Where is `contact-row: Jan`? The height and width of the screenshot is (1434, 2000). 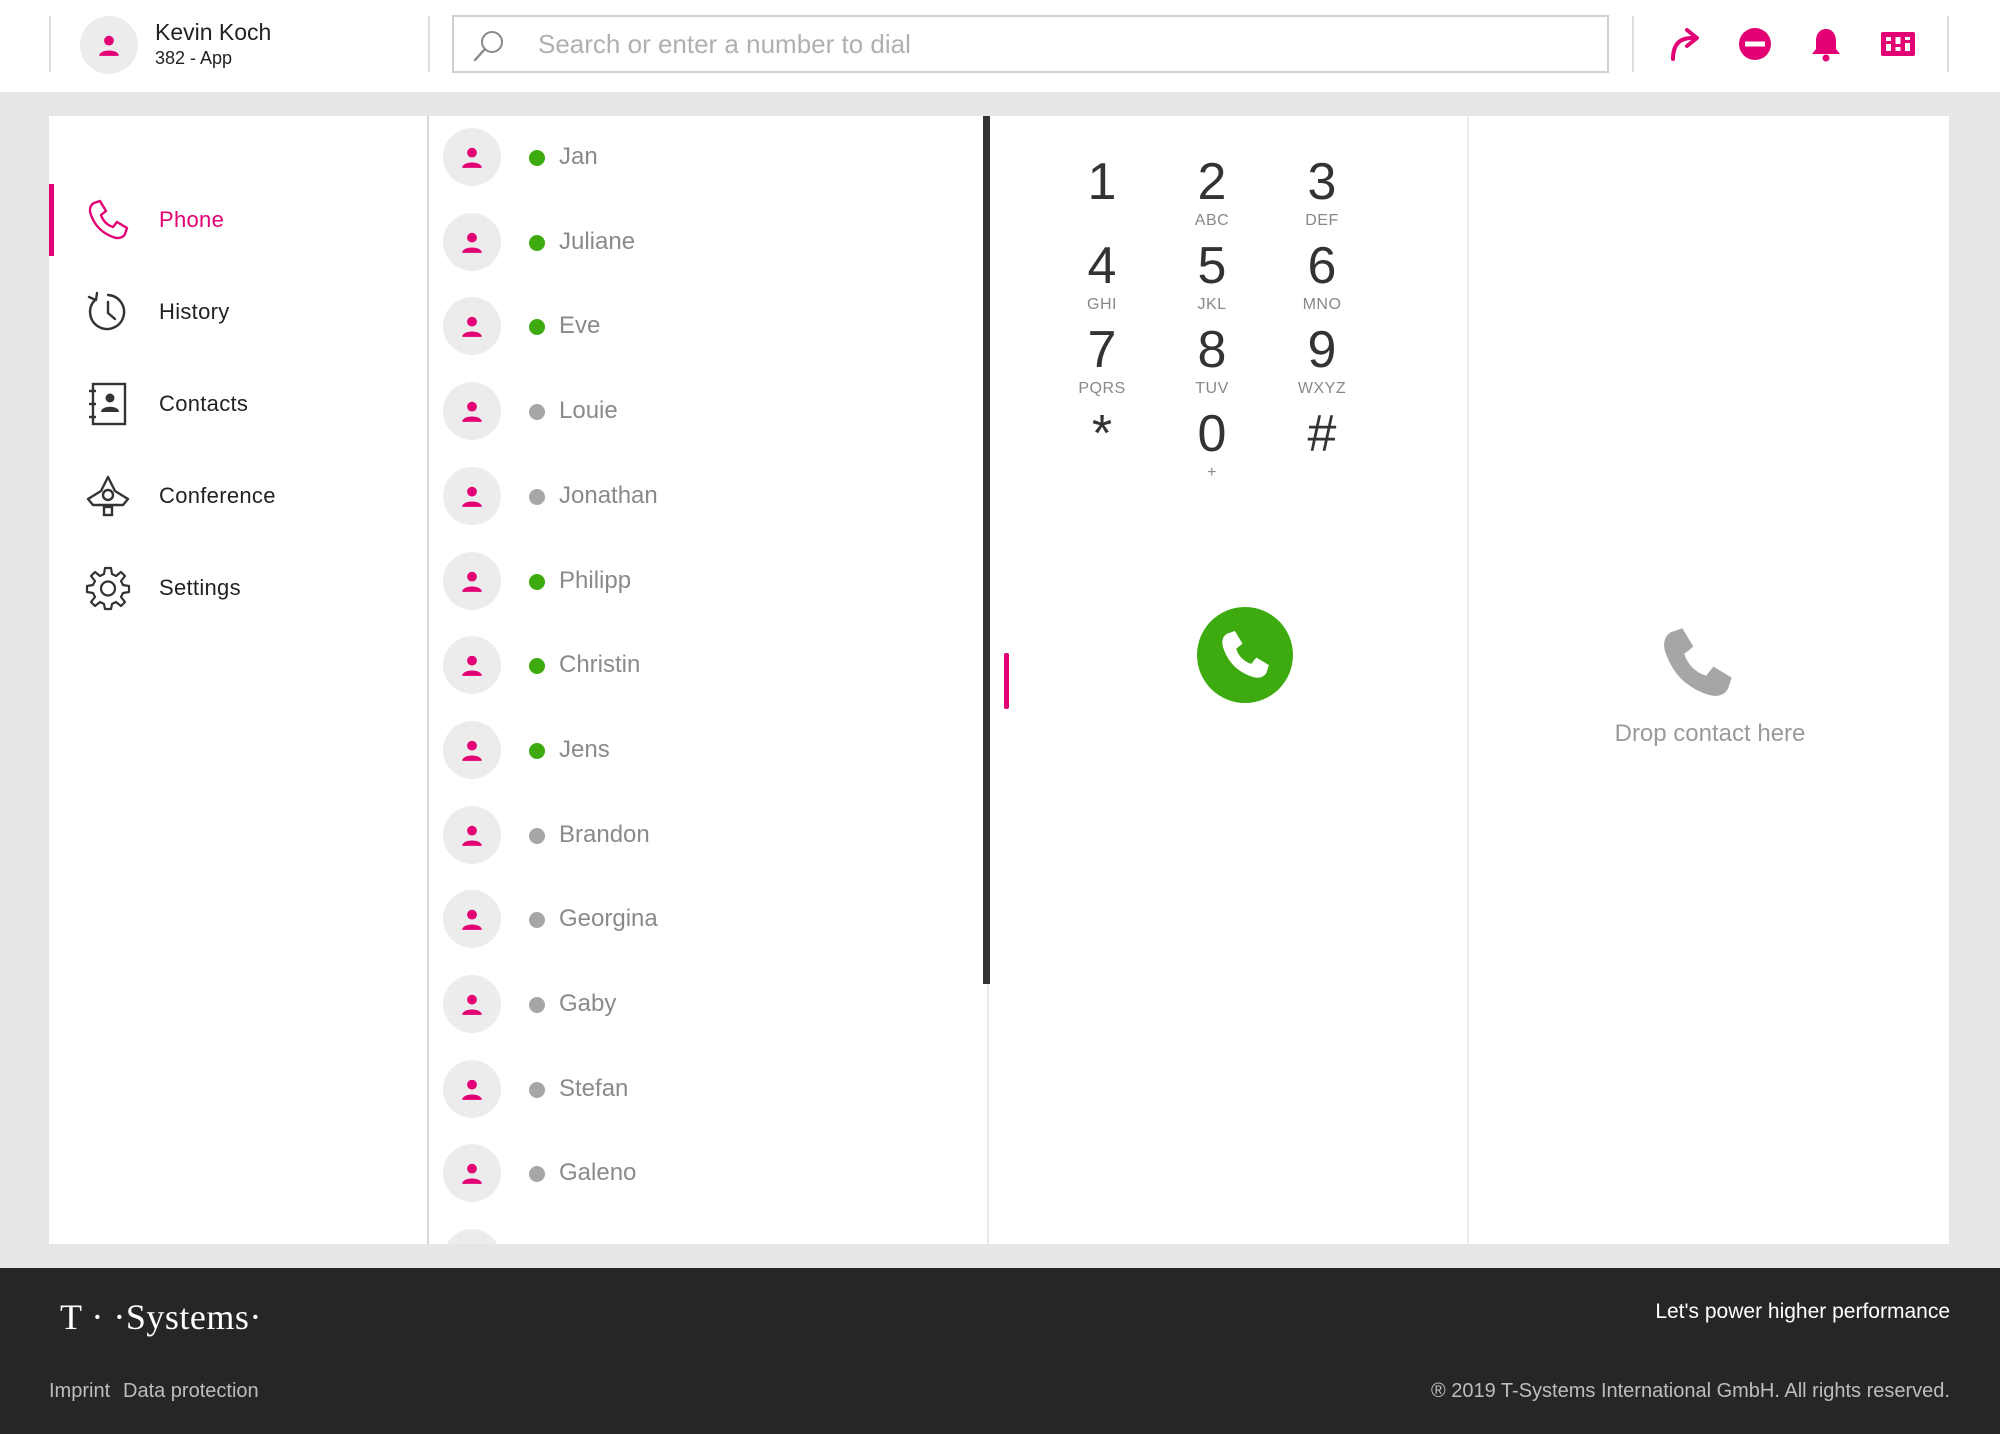 contact-row: Jan is located at coordinates (704, 158).